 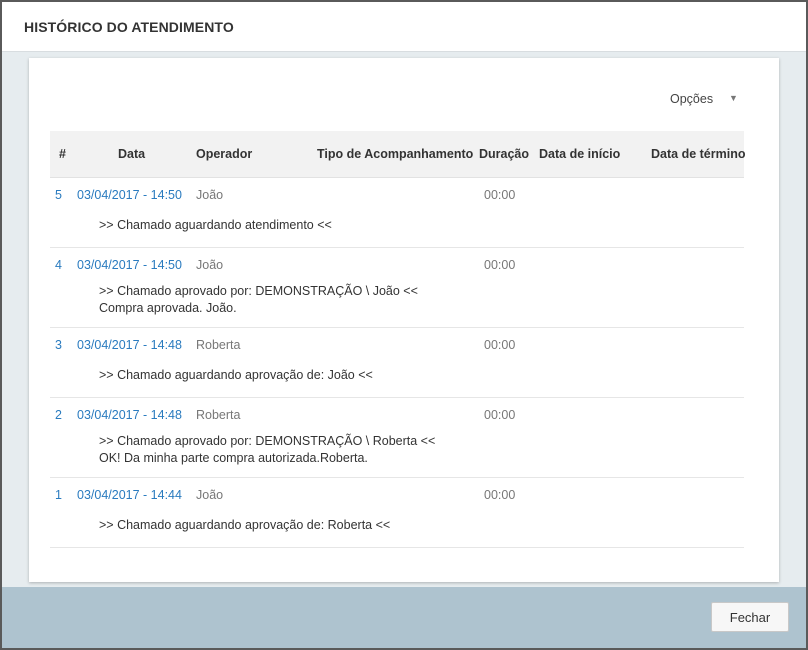 What do you see at coordinates (58, 495) in the screenshot?
I see `row-number: 1` at bounding box center [58, 495].